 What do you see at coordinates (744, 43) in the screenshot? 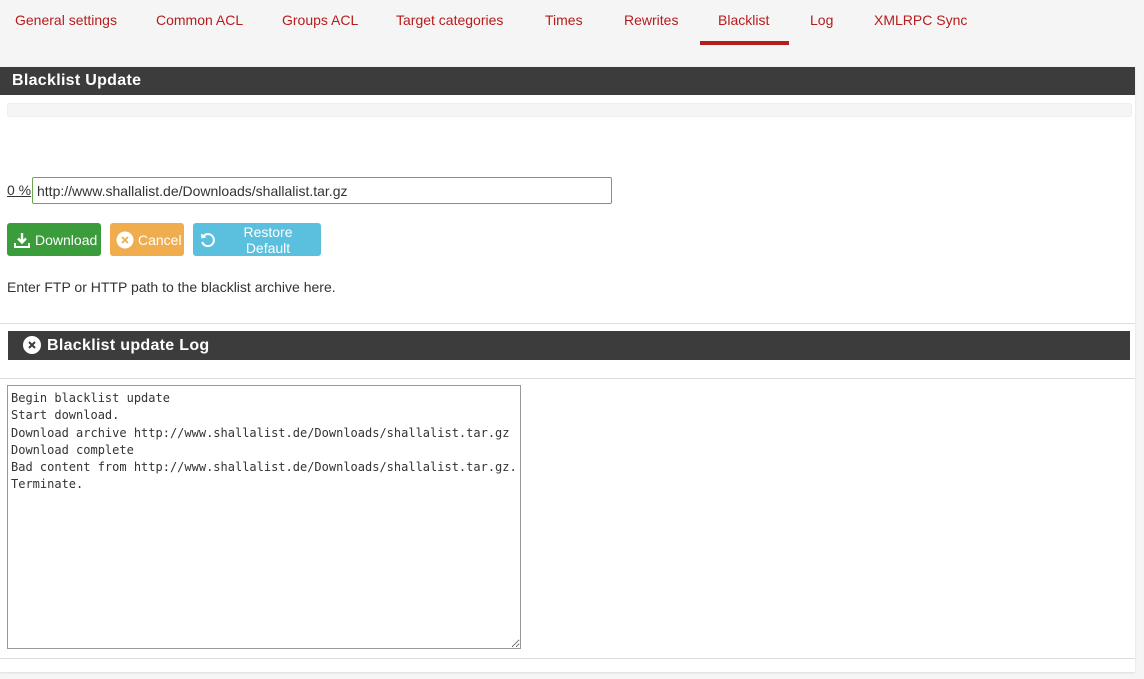
I see `active-tab-indicator` at bounding box center [744, 43].